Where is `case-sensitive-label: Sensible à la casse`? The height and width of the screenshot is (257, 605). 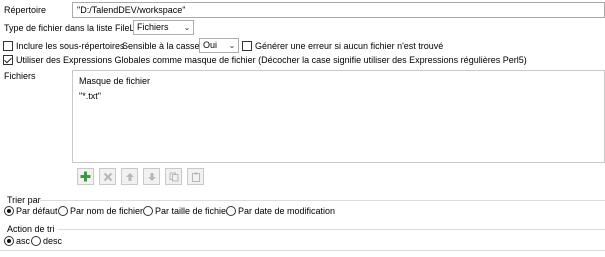
case-sensitive-label: Sensible à la casse is located at coordinates (161, 46).